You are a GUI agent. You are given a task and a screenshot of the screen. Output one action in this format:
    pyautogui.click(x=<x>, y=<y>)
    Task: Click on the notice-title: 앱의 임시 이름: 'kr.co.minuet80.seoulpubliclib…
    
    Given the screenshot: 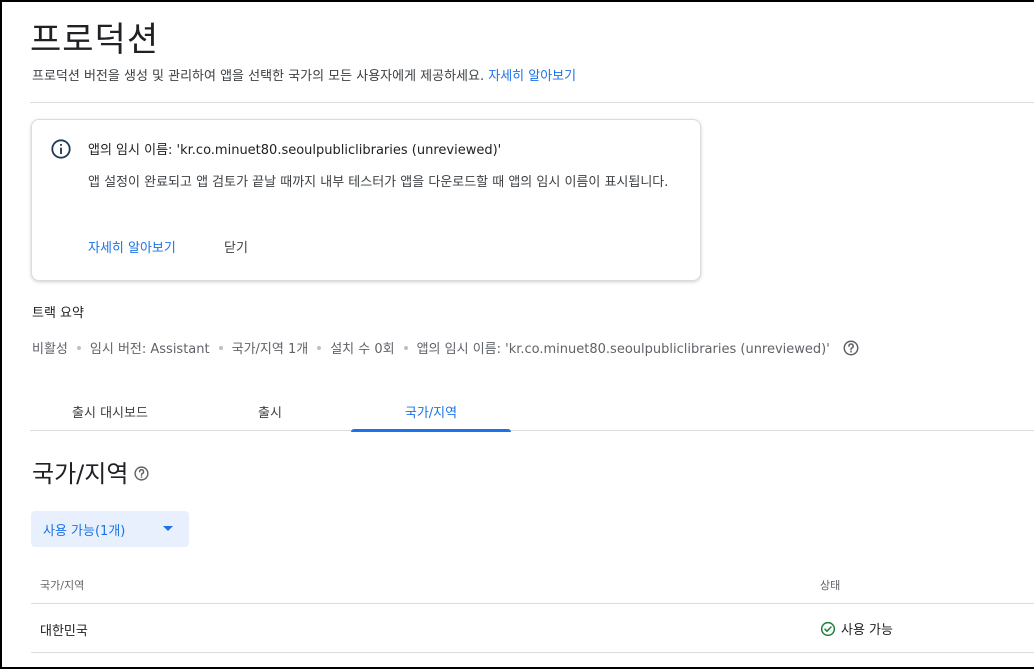 What is the action you would take?
    pyautogui.click(x=295, y=150)
    